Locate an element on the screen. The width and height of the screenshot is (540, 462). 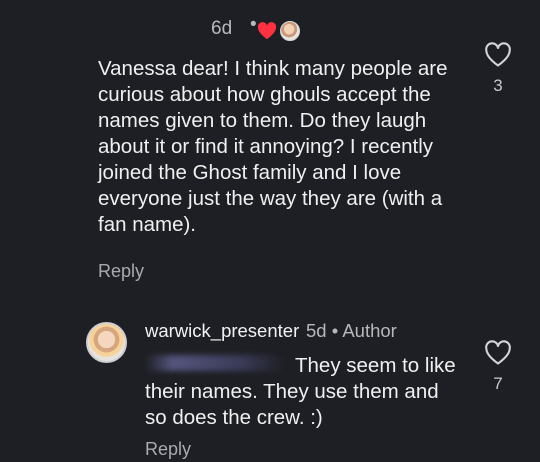
comment-timestamp: 6d is located at coordinates (222, 28).